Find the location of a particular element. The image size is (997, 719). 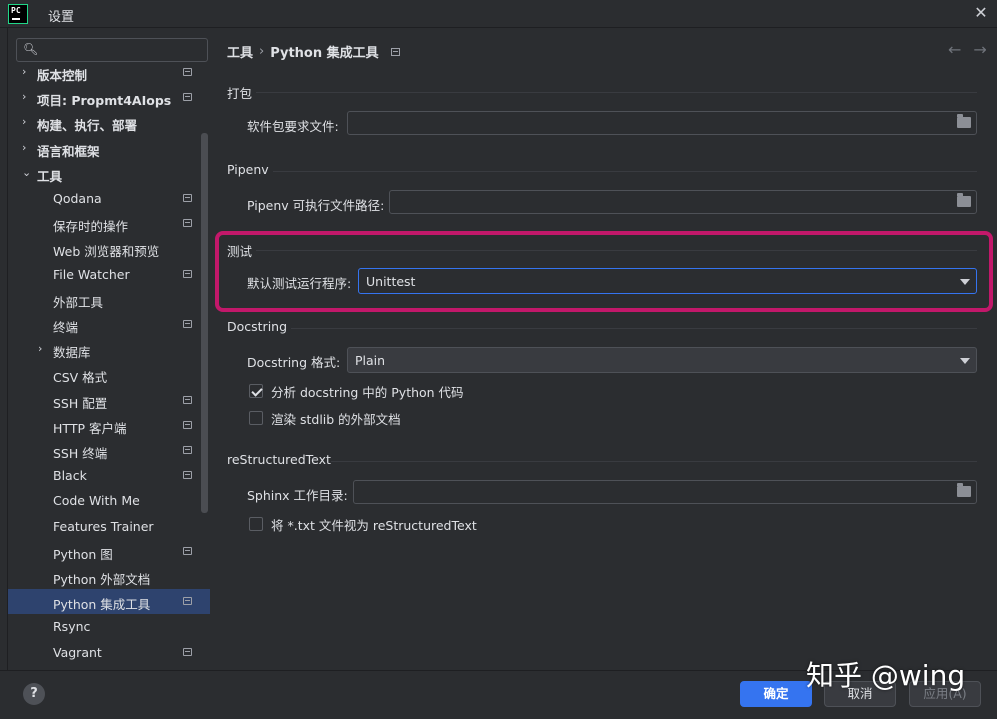

sphinx-dir-label: Sphinx 工作目录: is located at coordinates (297, 495).